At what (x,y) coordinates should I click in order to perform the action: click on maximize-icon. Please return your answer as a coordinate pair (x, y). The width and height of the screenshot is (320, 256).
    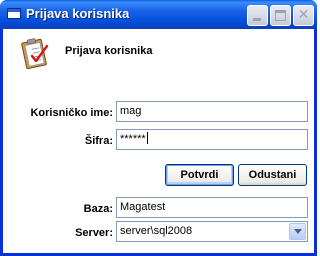
    Looking at the image, I should click on (280, 15).